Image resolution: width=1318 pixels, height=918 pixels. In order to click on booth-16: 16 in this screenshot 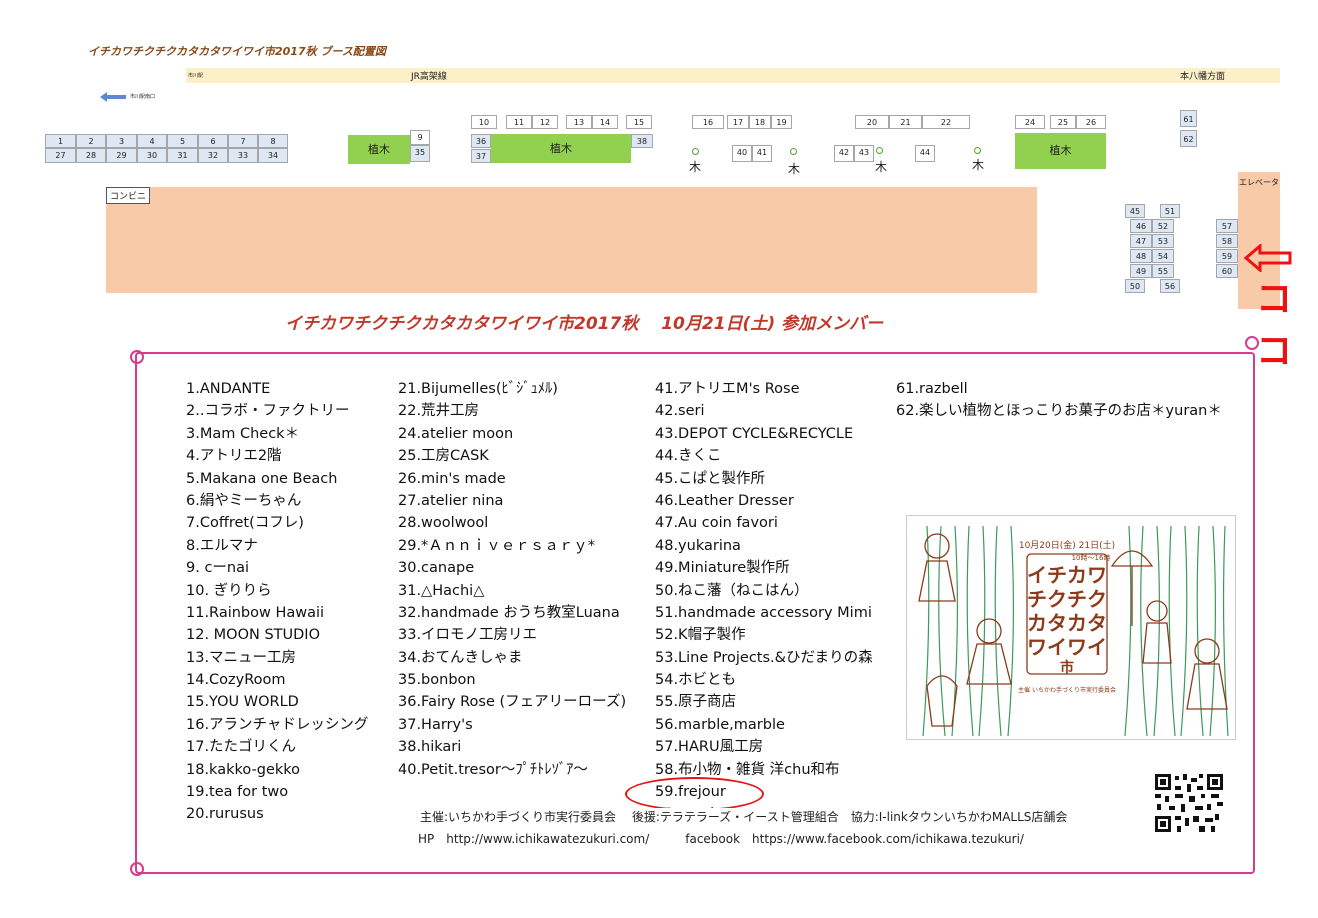, I will do `click(708, 122)`.